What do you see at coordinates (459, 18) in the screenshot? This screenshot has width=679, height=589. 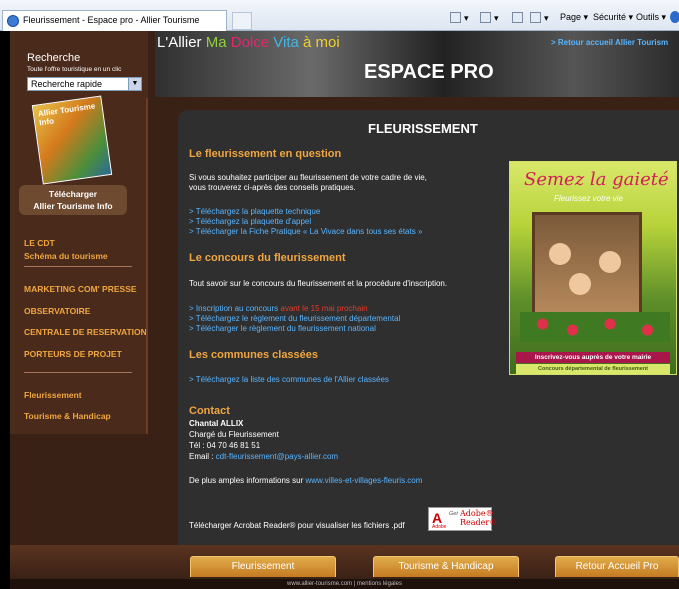 I see `home-icon: ▾` at bounding box center [459, 18].